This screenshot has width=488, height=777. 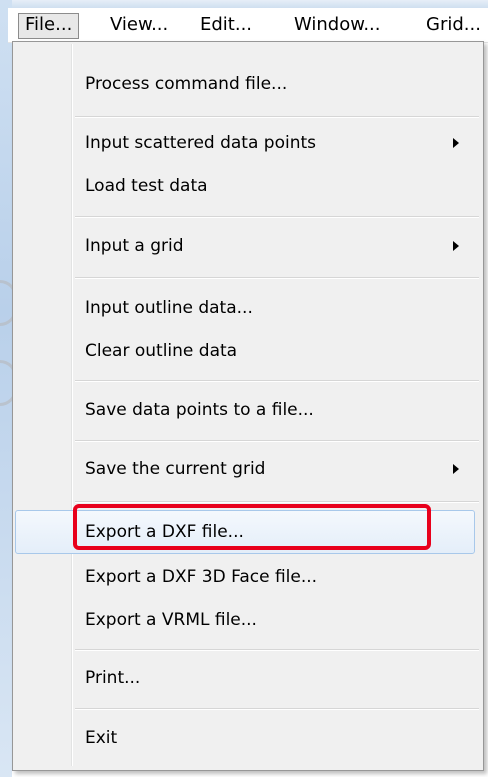 What do you see at coordinates (201, 143) in the screenshot?
I see `menu-item-label: Input scattered data points` at bounding box center [201, 143].